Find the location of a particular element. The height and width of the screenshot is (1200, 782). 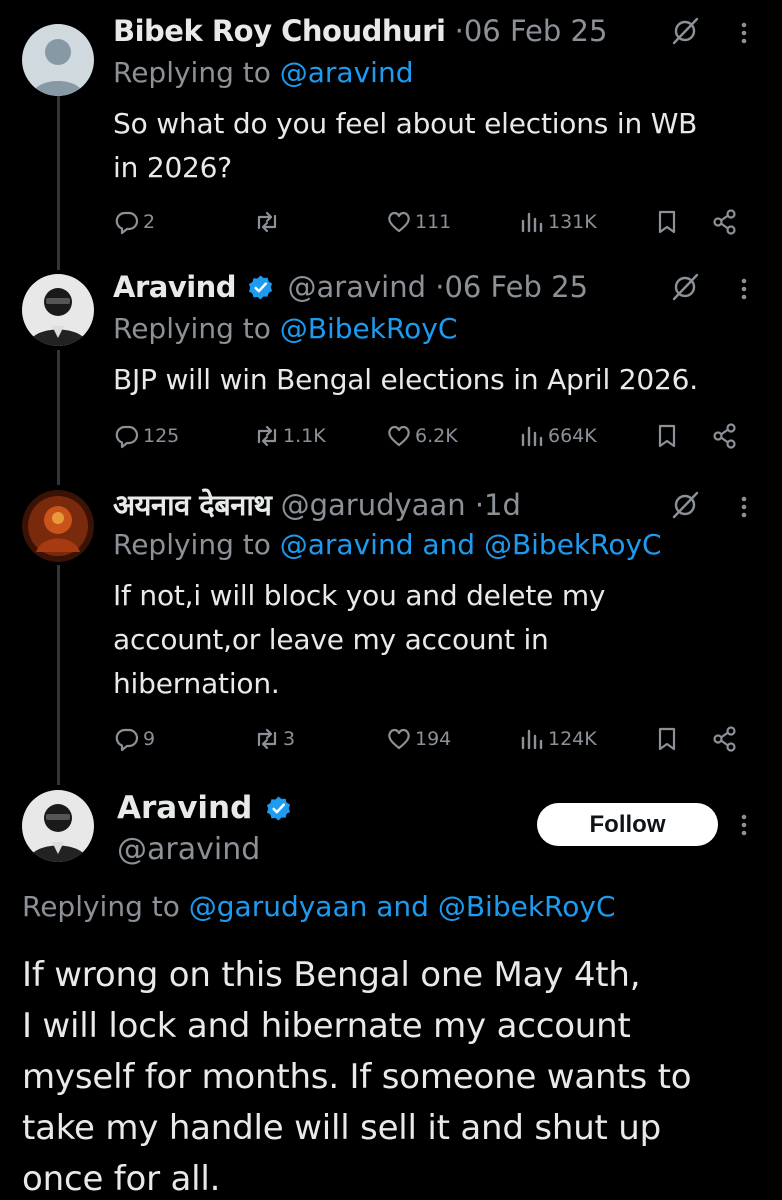

replying-to: Replying to @garudyaan and @BibekRoyC is located at coordinates (319, 906).